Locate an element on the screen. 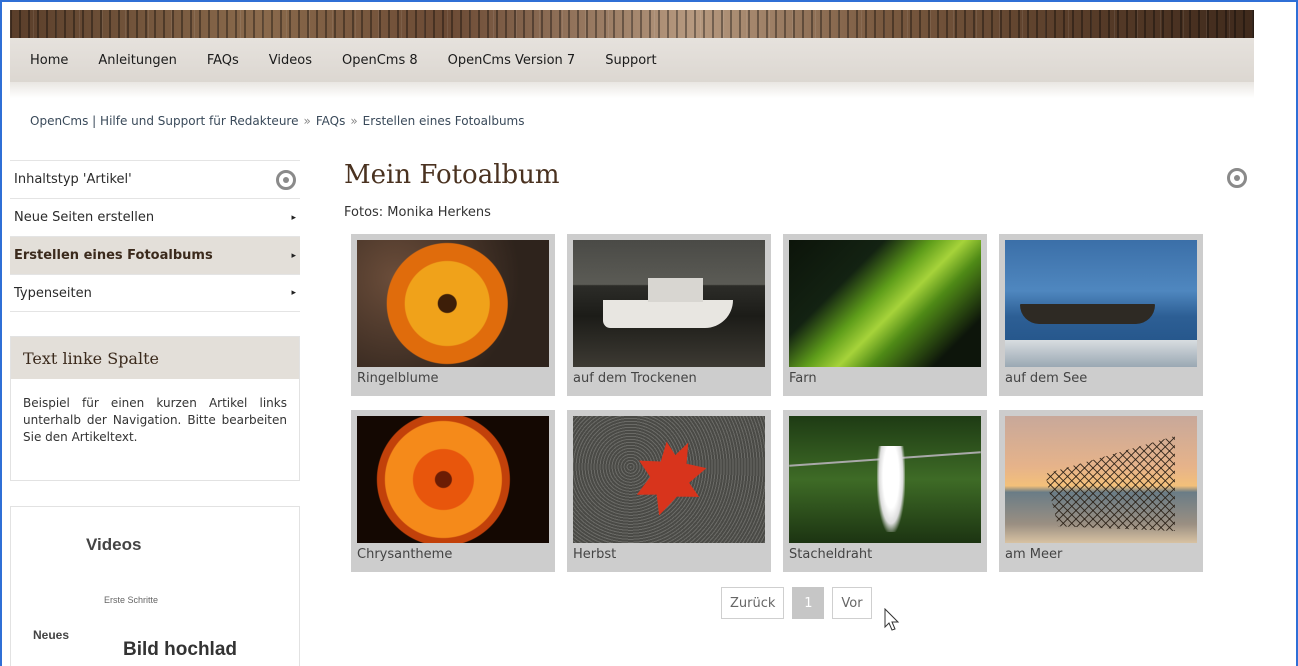 The height and width of the screenshot is (666, 1298). gallery-item: Ringelblume is located at coordinates (453, 315).